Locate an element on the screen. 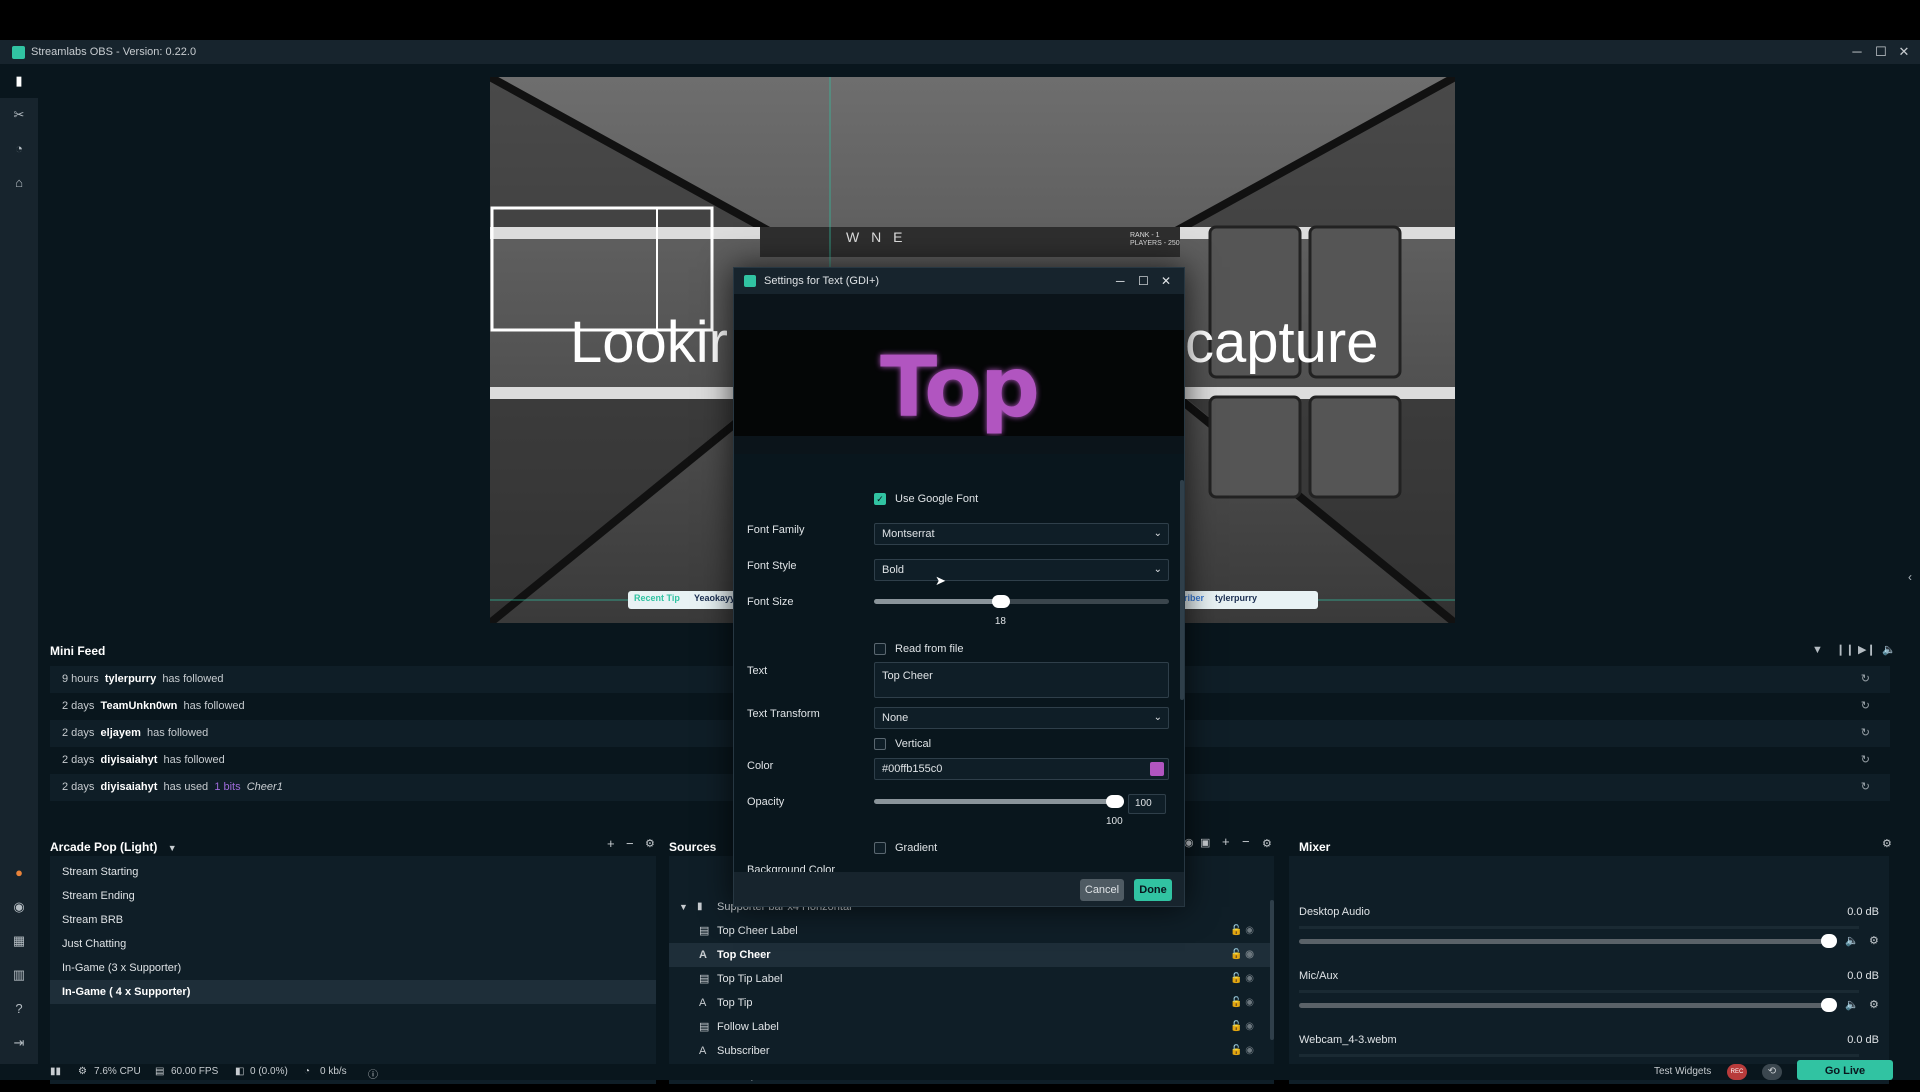 This screenshot has height=1092, width=1920. text-transform-select: None ⌄ is located at coordinates (1021, 718).